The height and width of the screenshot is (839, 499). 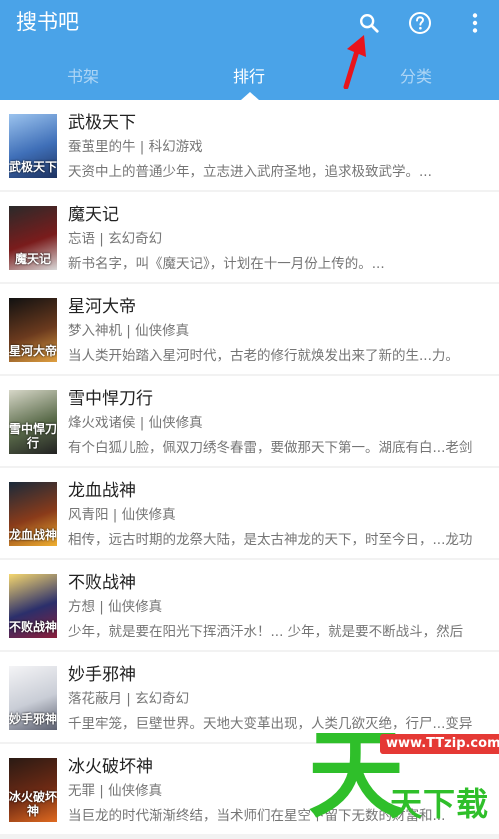 What do you see at coordinates (399, 777) in the screenshot?
I see `site-watermark: 天 www.TTzip.com 天下载` at bounding box center [399, 777].